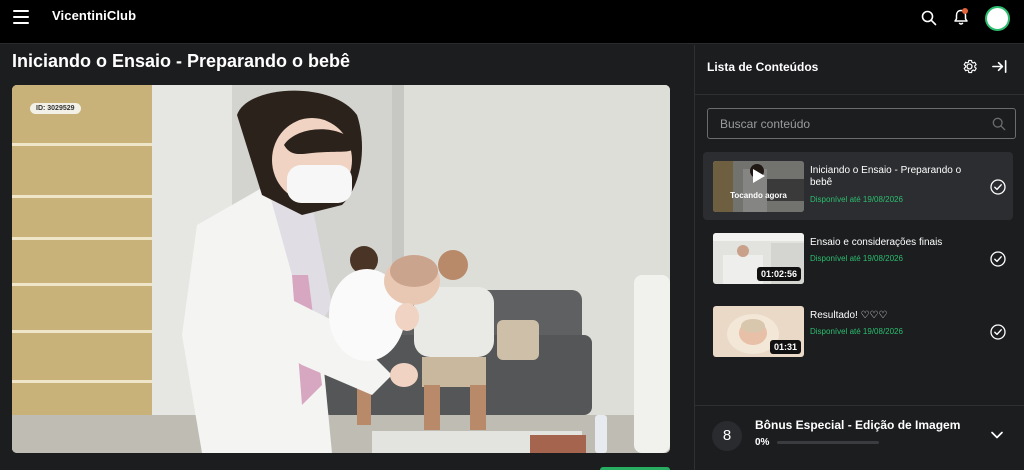 This screenshot has width=1024, height=470. I want to click on notification-dot, so click(965, 11).